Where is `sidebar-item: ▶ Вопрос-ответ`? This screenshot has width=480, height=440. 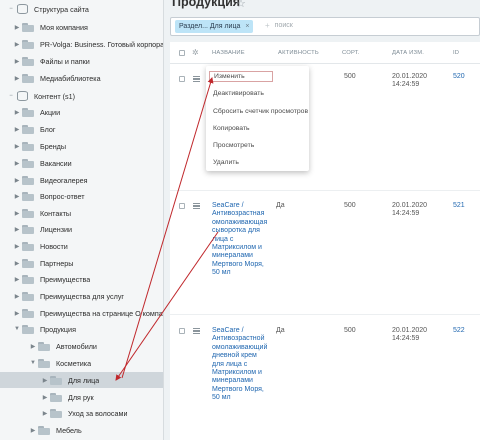 sidebar-item: ▶ Вопрос-ответ is located at coordinates (81, 196).